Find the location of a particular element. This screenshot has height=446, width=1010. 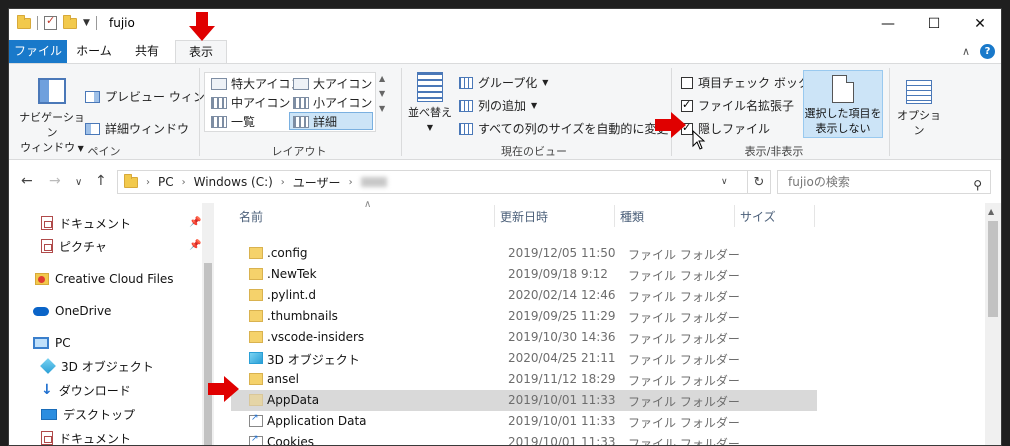

file-row: ansel 2019/11/12 18:29 ファイル フォルダー is located at coordinates (524, 379).